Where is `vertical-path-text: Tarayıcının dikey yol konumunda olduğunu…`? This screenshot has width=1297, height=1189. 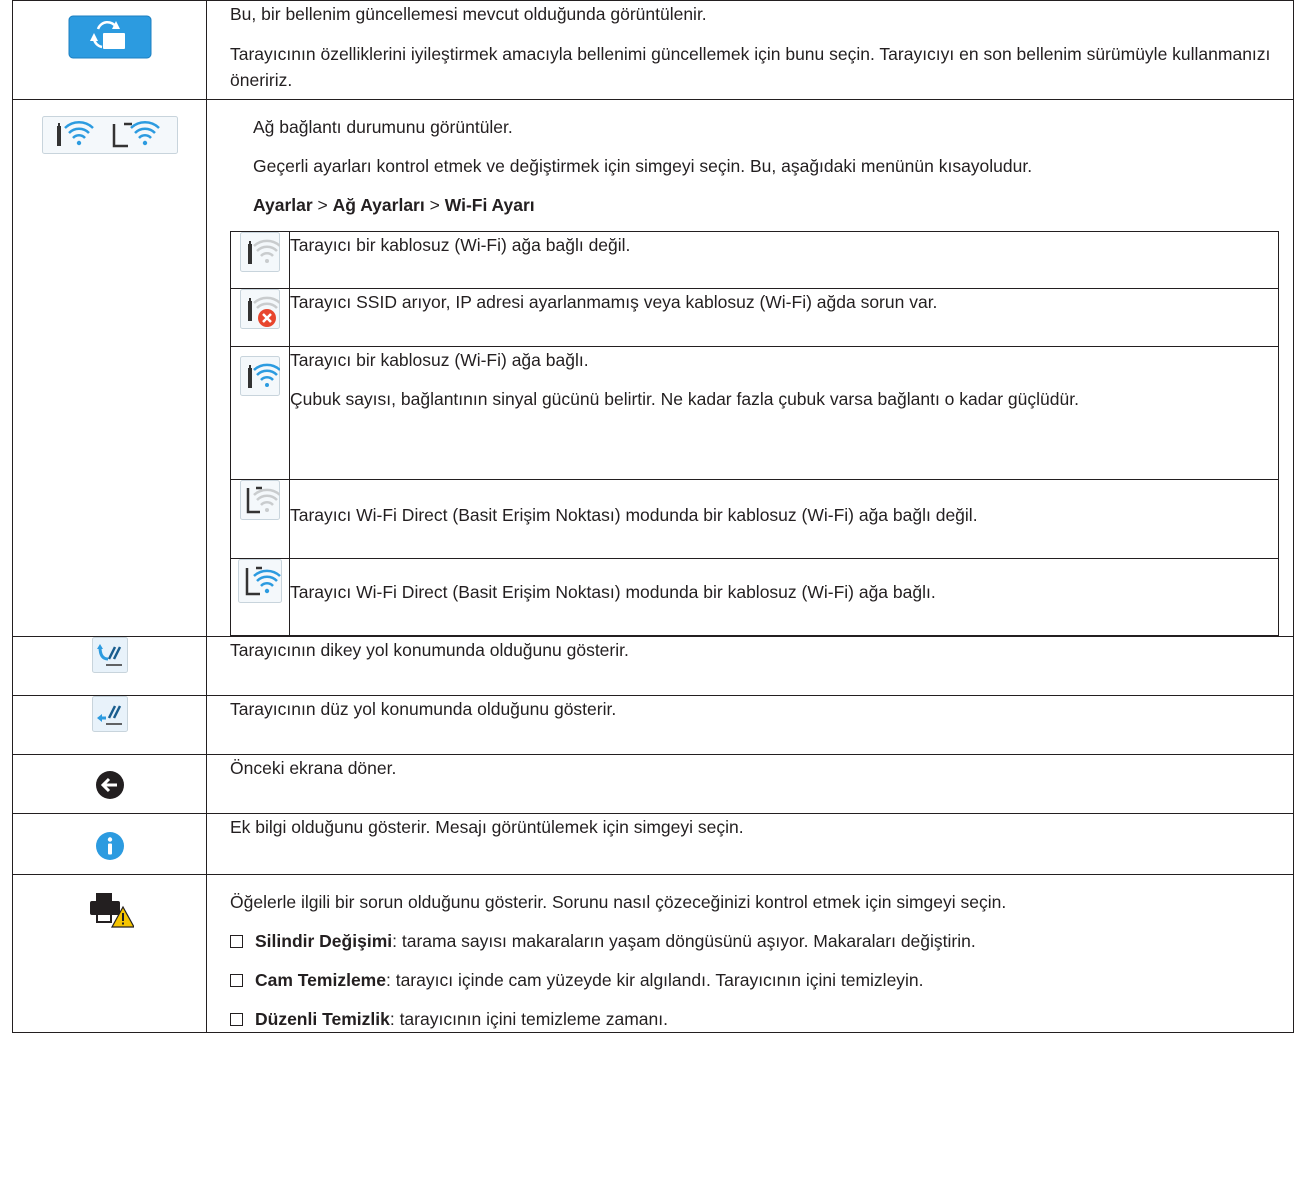 vertical-path-text: Tarayıcının dikey yol konumunda olduğunu… is located at coordinates (429, 650).